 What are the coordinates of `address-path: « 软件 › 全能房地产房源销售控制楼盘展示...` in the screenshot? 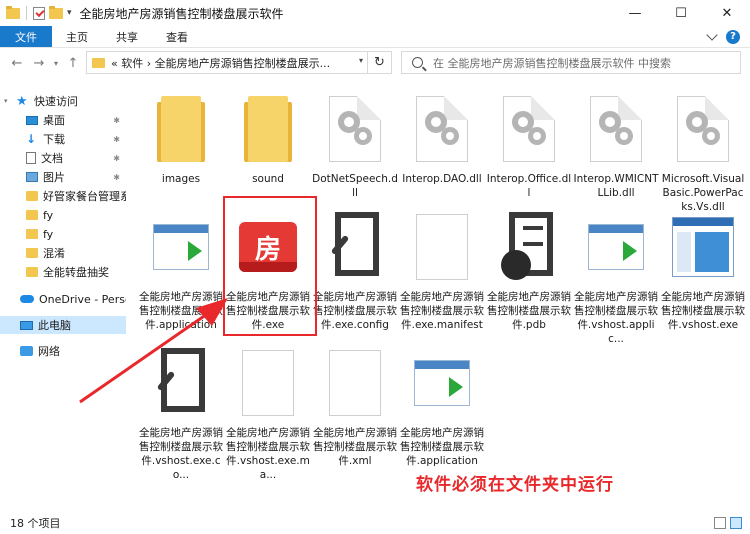 It's located at (220, 63).